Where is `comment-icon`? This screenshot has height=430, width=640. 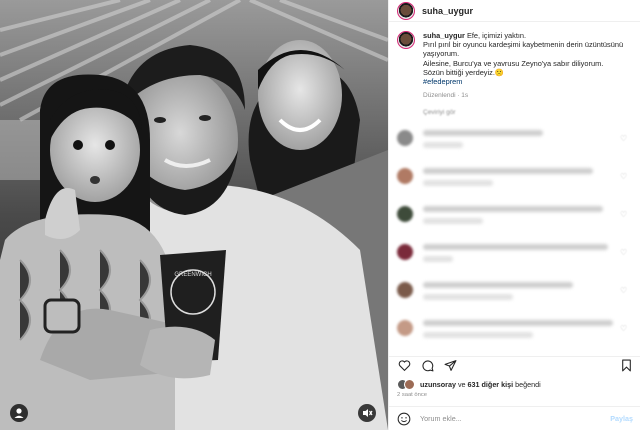 comment-icon is located at coordinates (427, 366).